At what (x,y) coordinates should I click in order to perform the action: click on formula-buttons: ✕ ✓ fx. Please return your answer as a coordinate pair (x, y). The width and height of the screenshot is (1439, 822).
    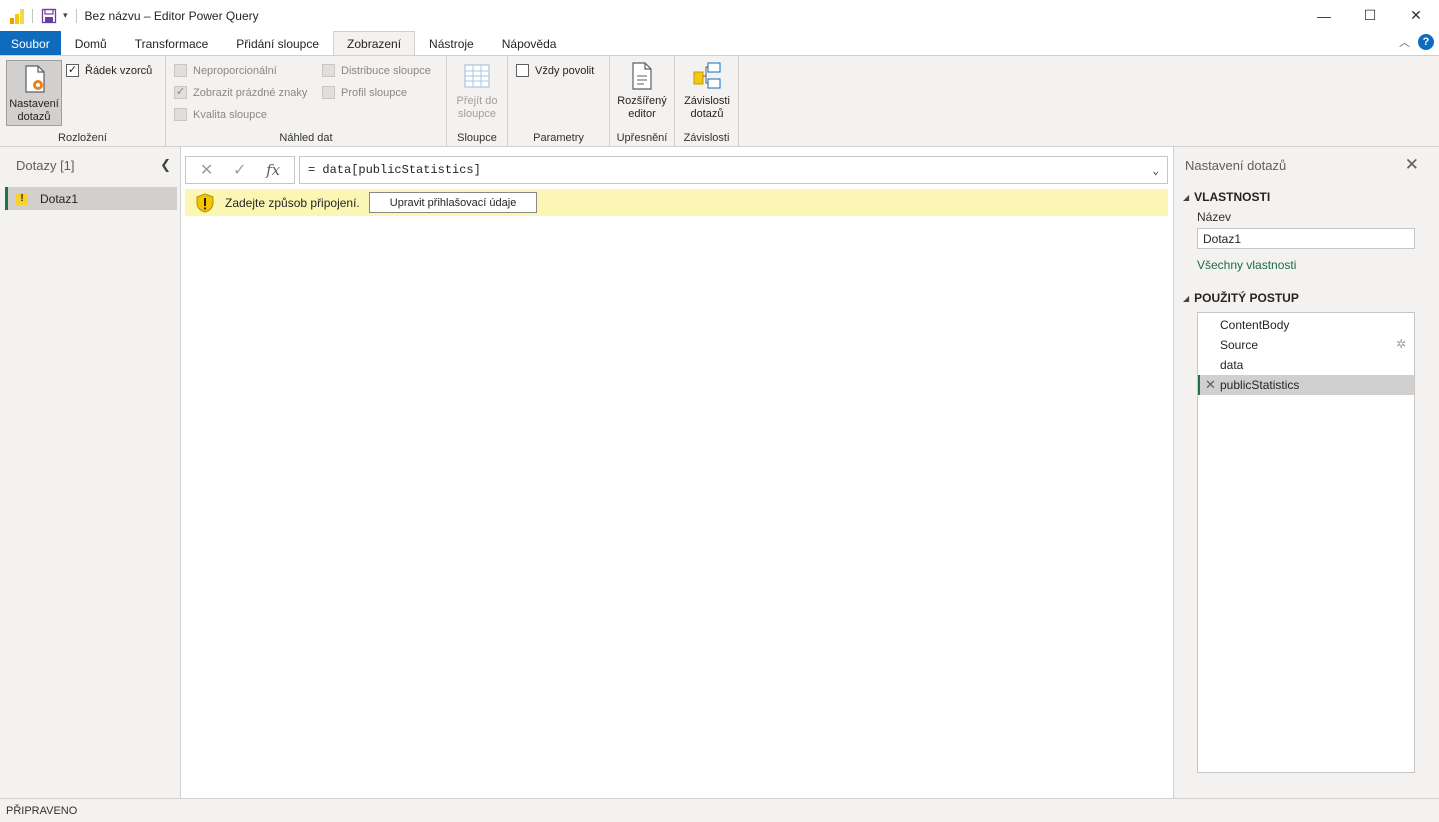
    Looking at the image, I should click on (240, 170).